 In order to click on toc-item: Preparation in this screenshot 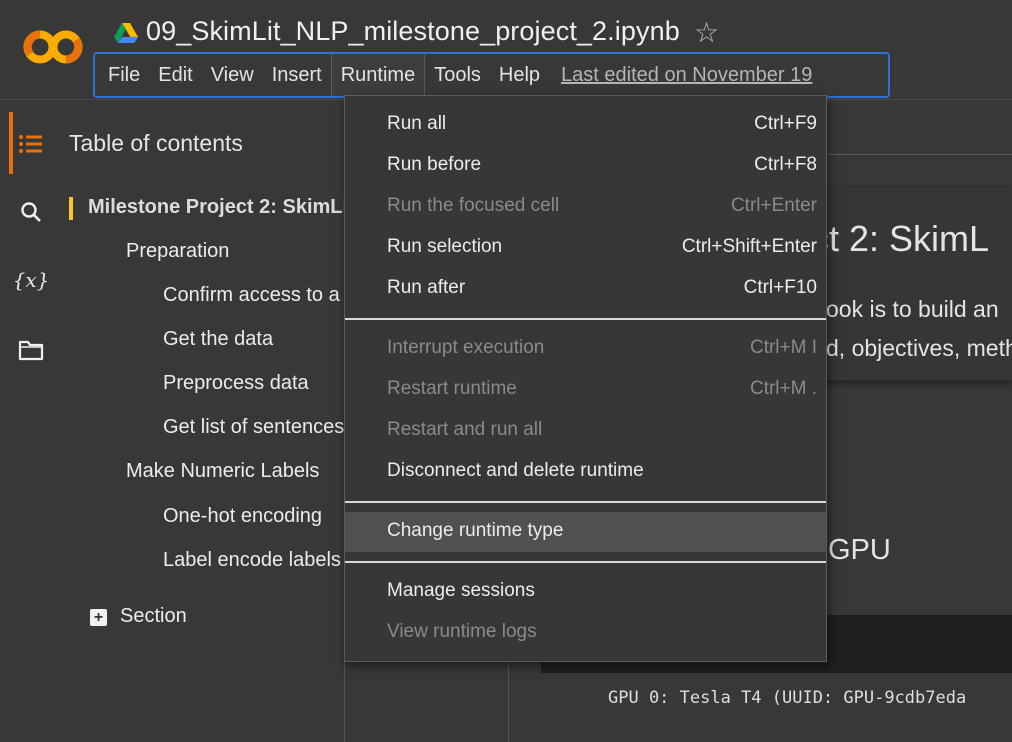, I will do `click(235, 251)`.